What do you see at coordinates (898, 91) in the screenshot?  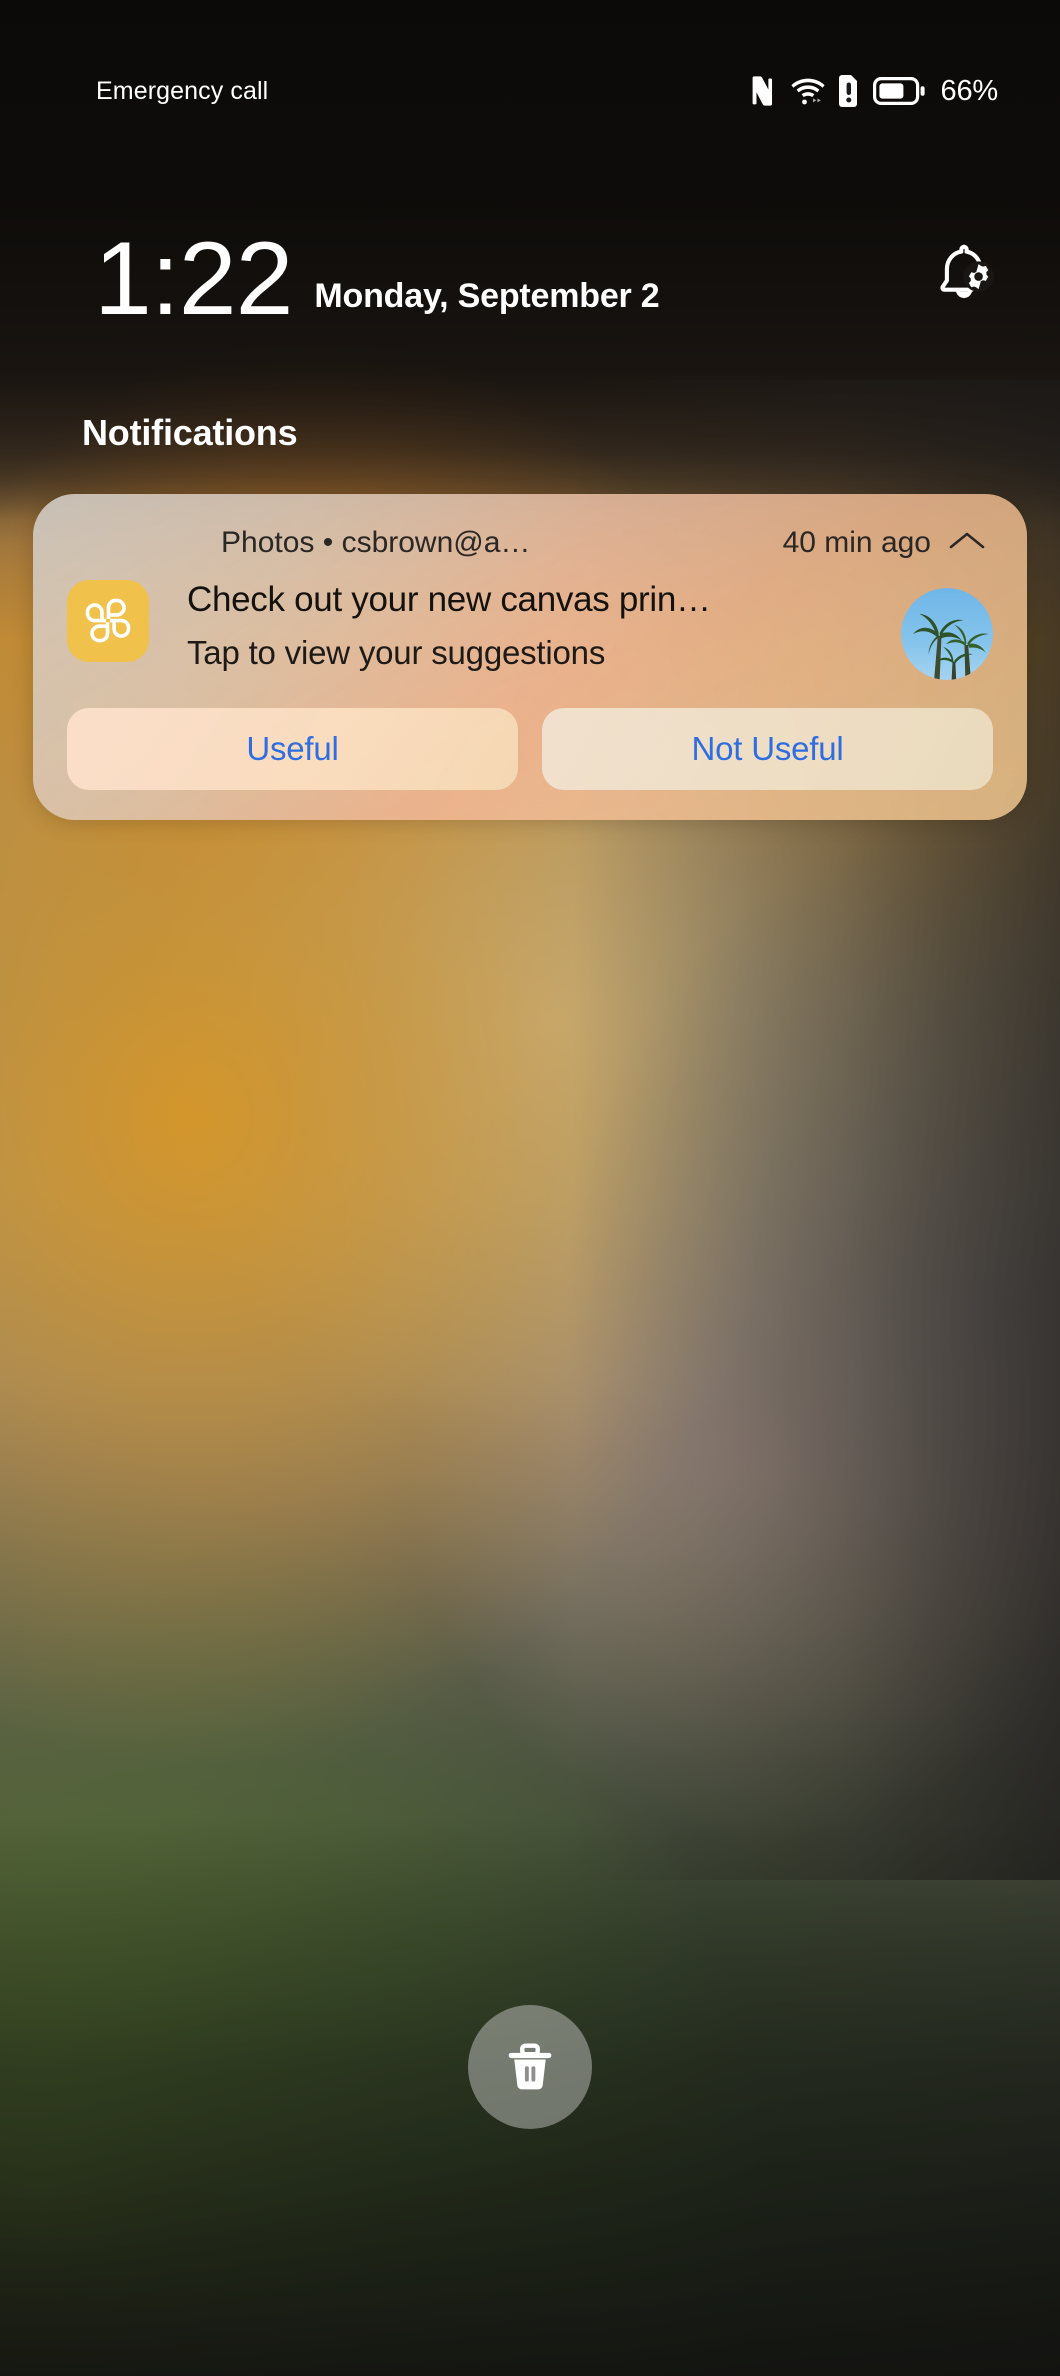 I see `battery-icon` at bounding box center [898, 91].